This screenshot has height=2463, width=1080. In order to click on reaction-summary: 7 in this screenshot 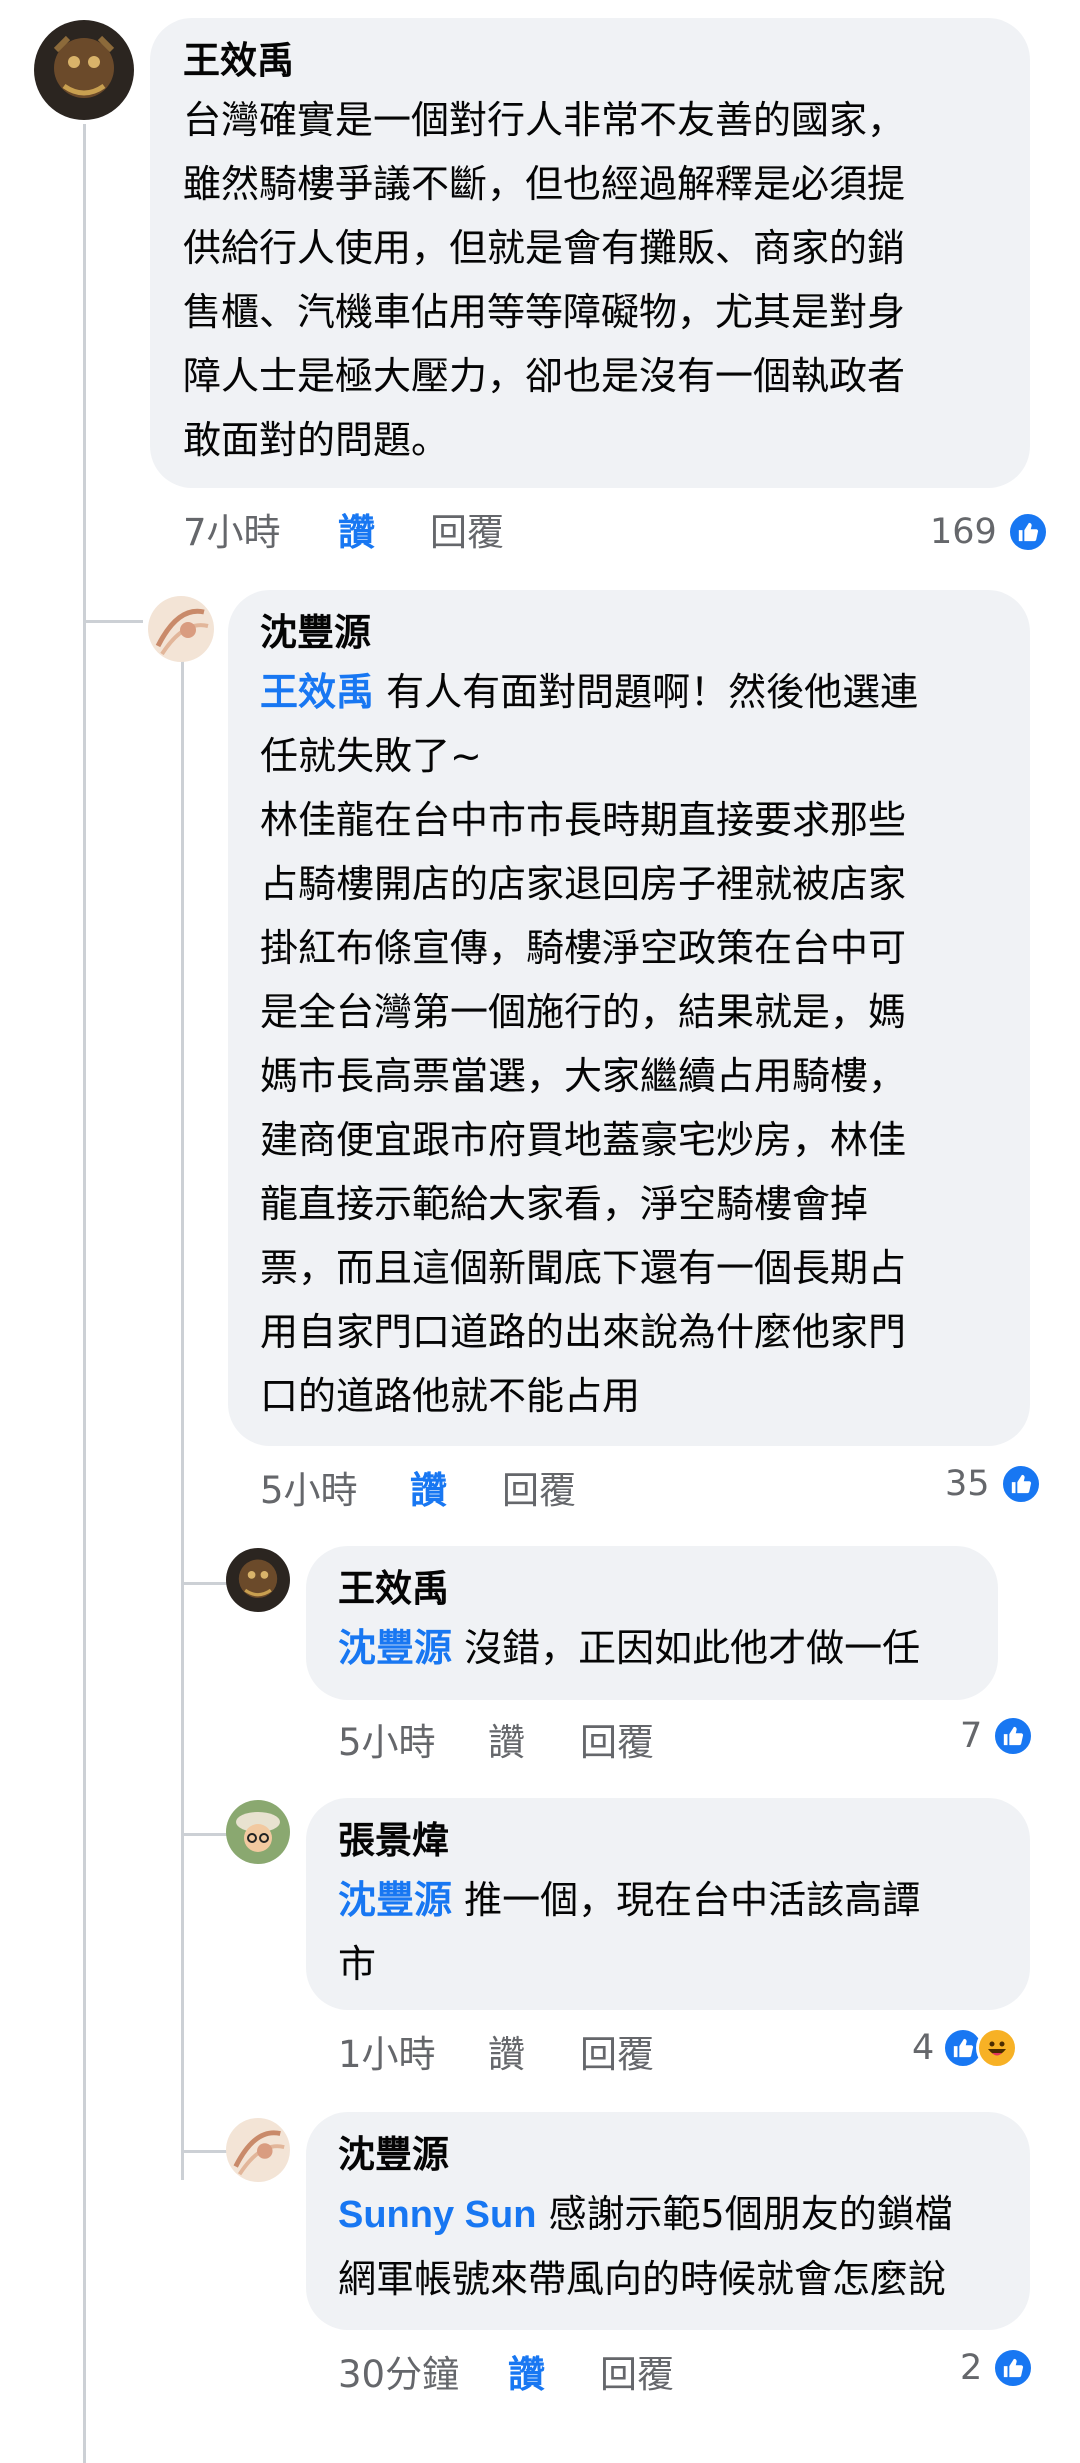, I will do `click(997, 1736)`.